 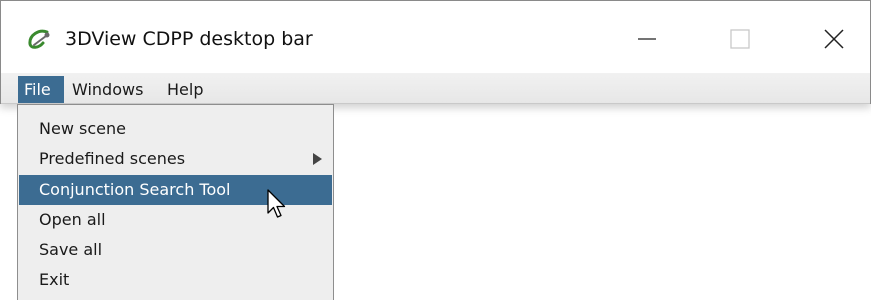 What do you see at coordinates (39, 40) in the screenshot?
I see `3dview-app-icon` at bounding box center [39, 40].